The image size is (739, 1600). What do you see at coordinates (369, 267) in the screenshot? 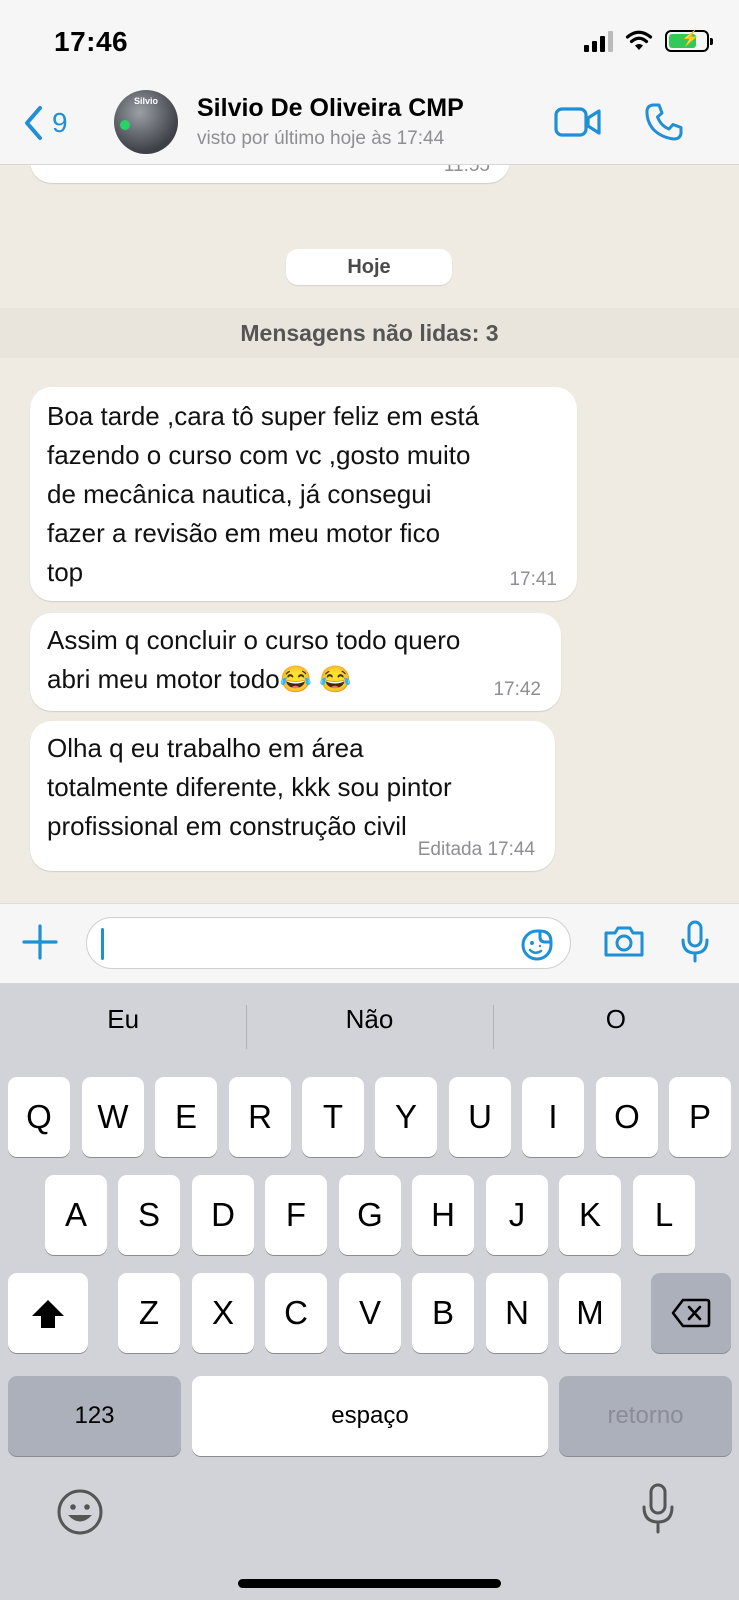
I see `date-separator: Hoje` at bounding box center [369, 267].